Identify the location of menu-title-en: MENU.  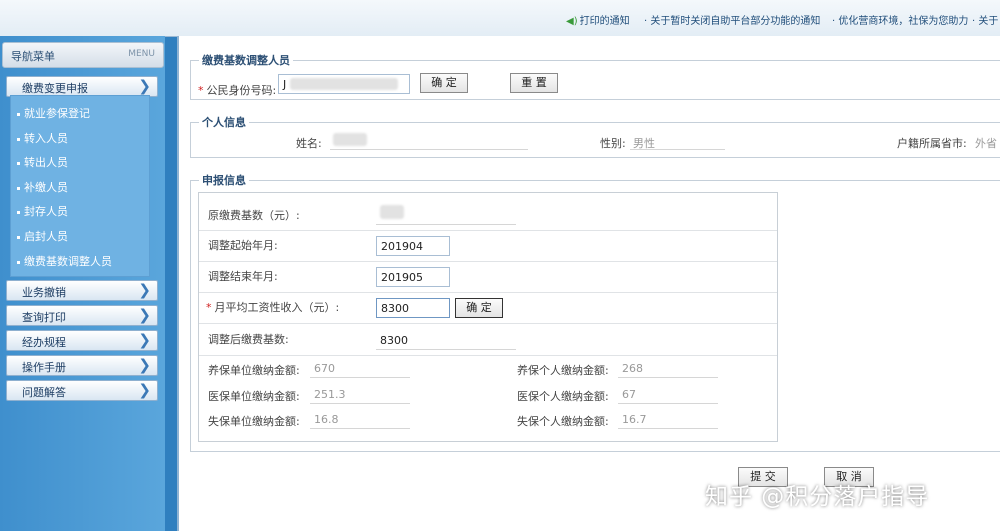
(141, 54).